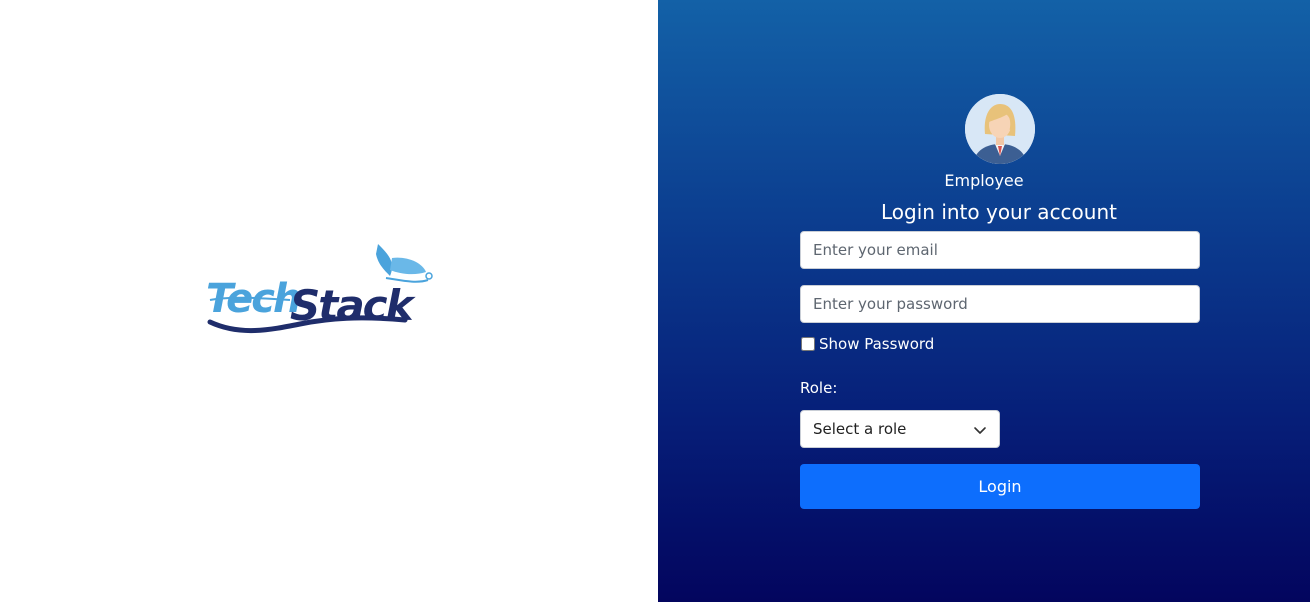  I want to click on email-field, so click(1000, 250).